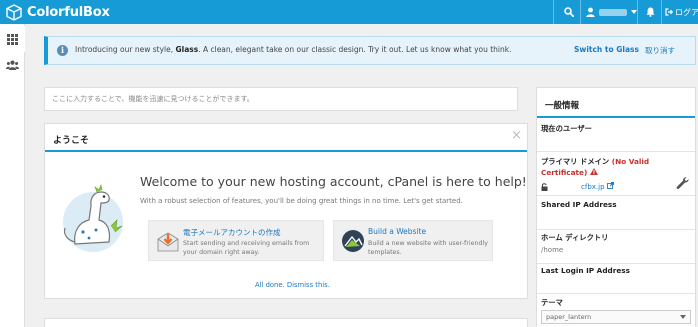 This screenshot has height=327, width=698. Describe the element at coordinates (562, 106) in the screenshot. I see `info-title: 一般情報` at that location.